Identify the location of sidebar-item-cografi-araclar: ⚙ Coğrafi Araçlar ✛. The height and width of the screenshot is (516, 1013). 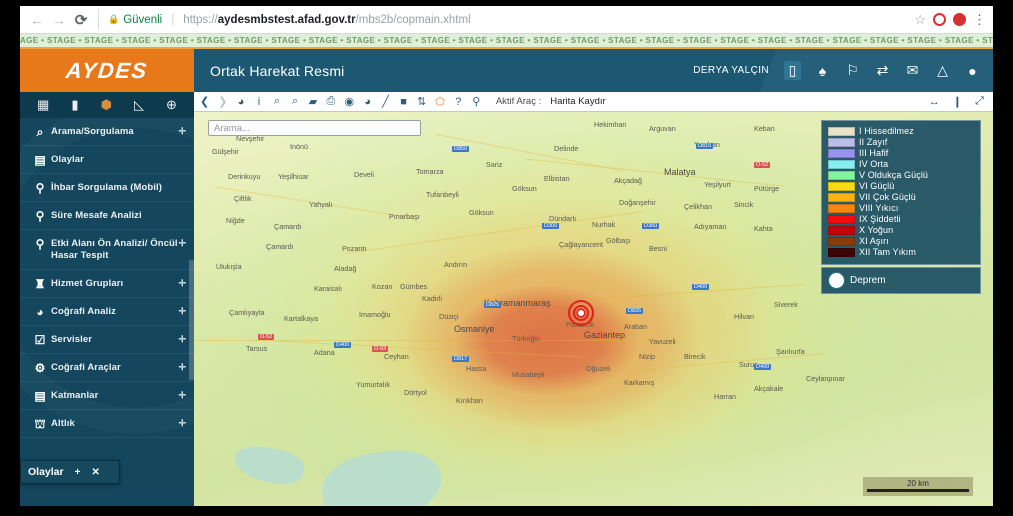
(107, 368).